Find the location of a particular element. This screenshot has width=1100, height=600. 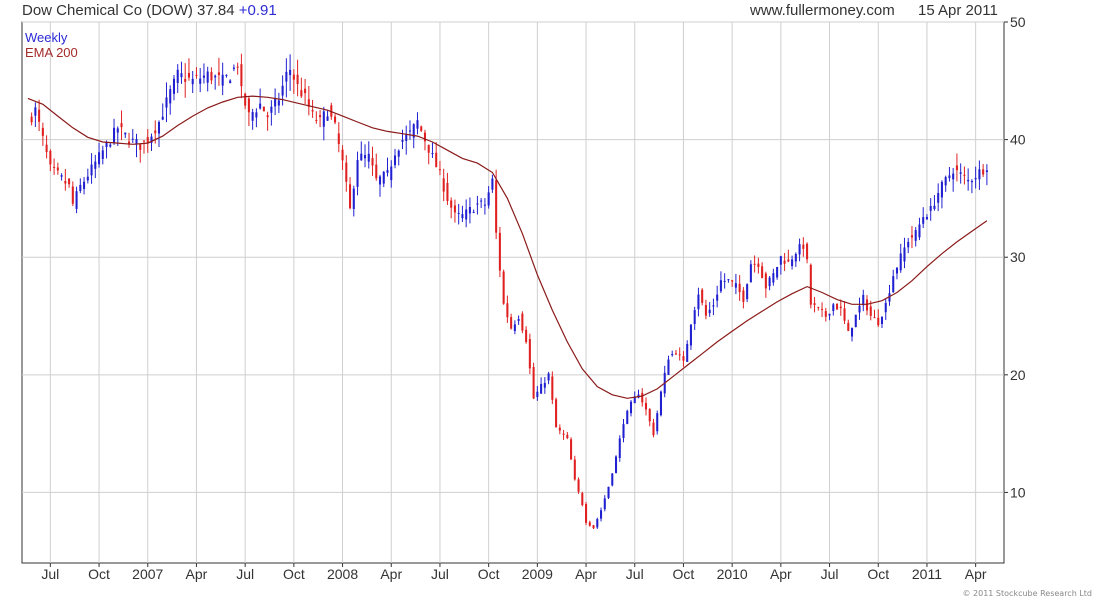

x-tick-label: Jul is located at coordinates (635, 574).